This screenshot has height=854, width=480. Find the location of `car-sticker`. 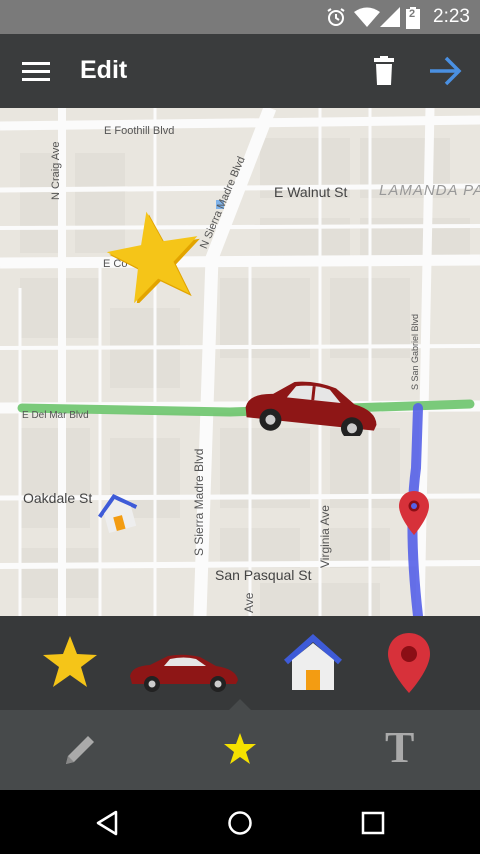

car-sticker is located at coordinates (312, 407).